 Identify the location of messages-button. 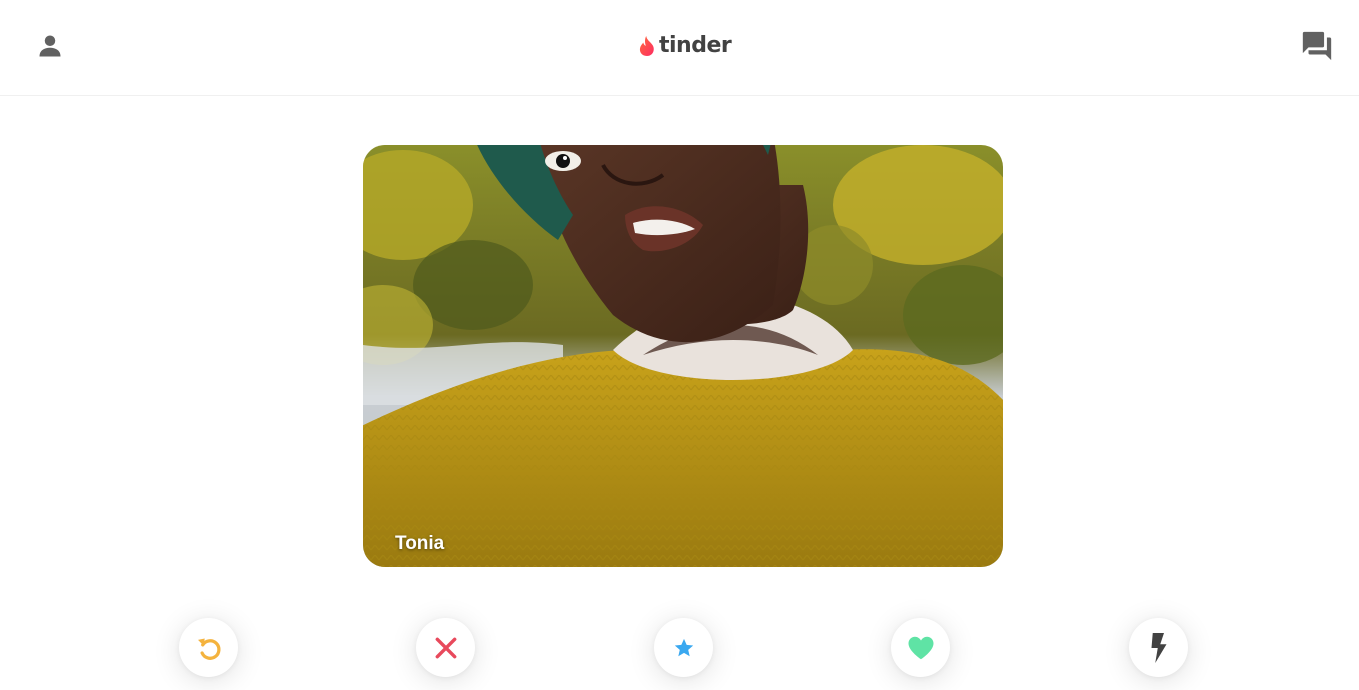
(1317, 46).